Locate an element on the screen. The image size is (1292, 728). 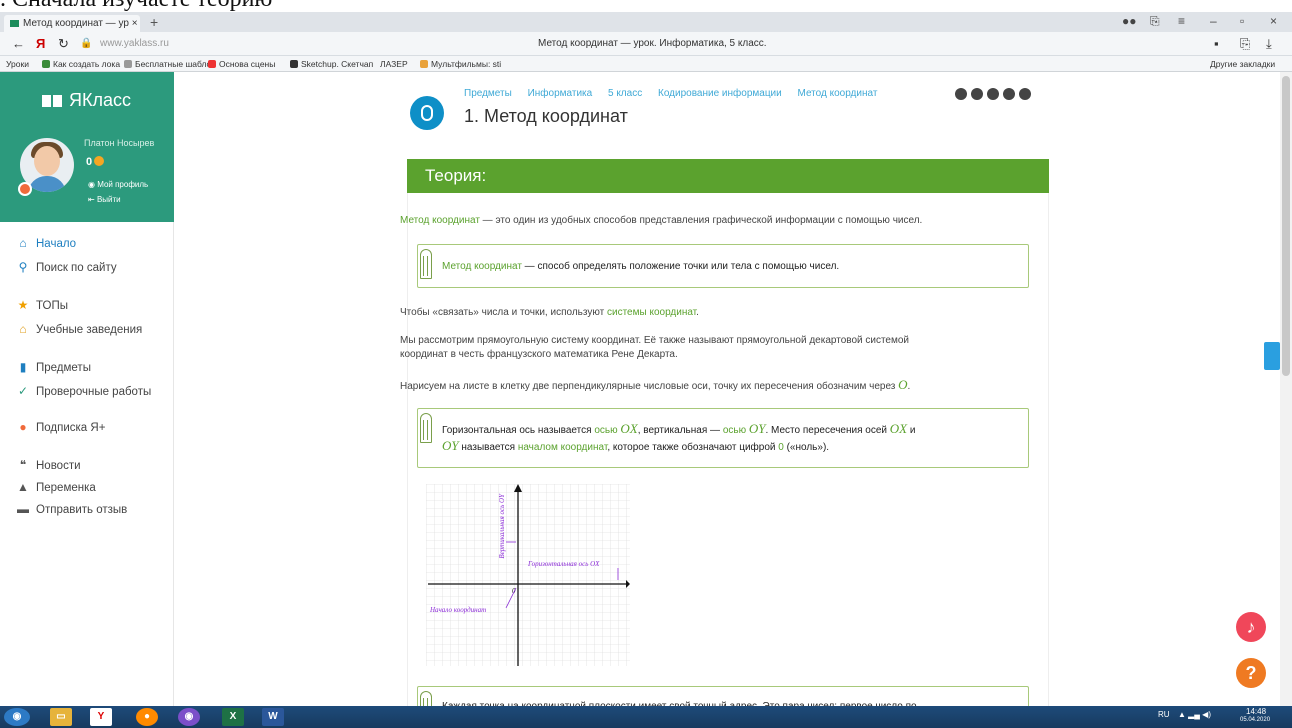
back-button: ← is located at coordinates (18, 43).